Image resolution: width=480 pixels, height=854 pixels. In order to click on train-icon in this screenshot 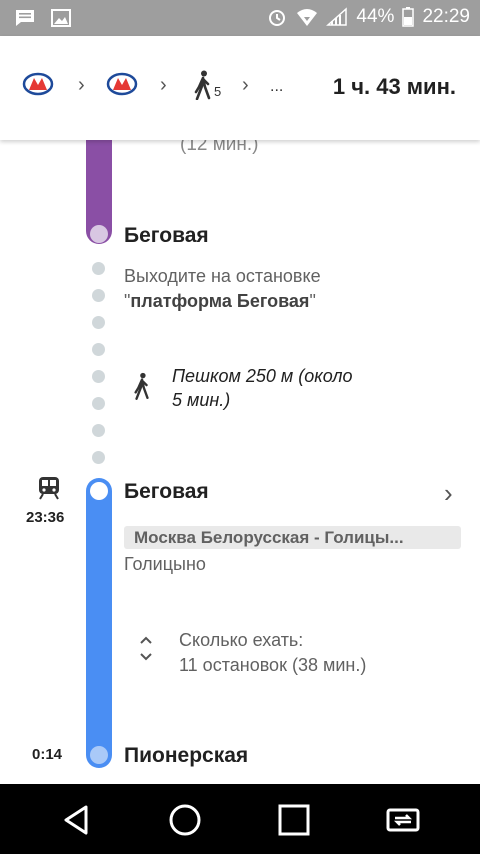, I will do `click(49, 488)`.